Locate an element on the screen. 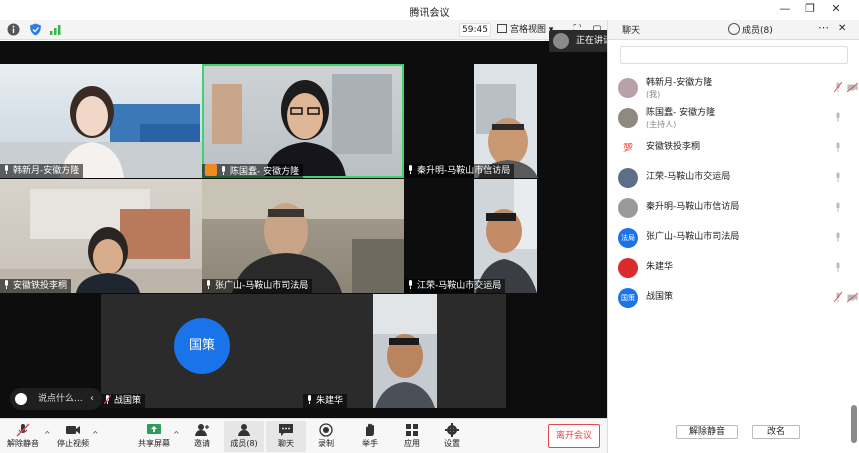 The width and height of the screenshot is (859, 453). members-button: 成员(8) is located at coordinates (244, 436).